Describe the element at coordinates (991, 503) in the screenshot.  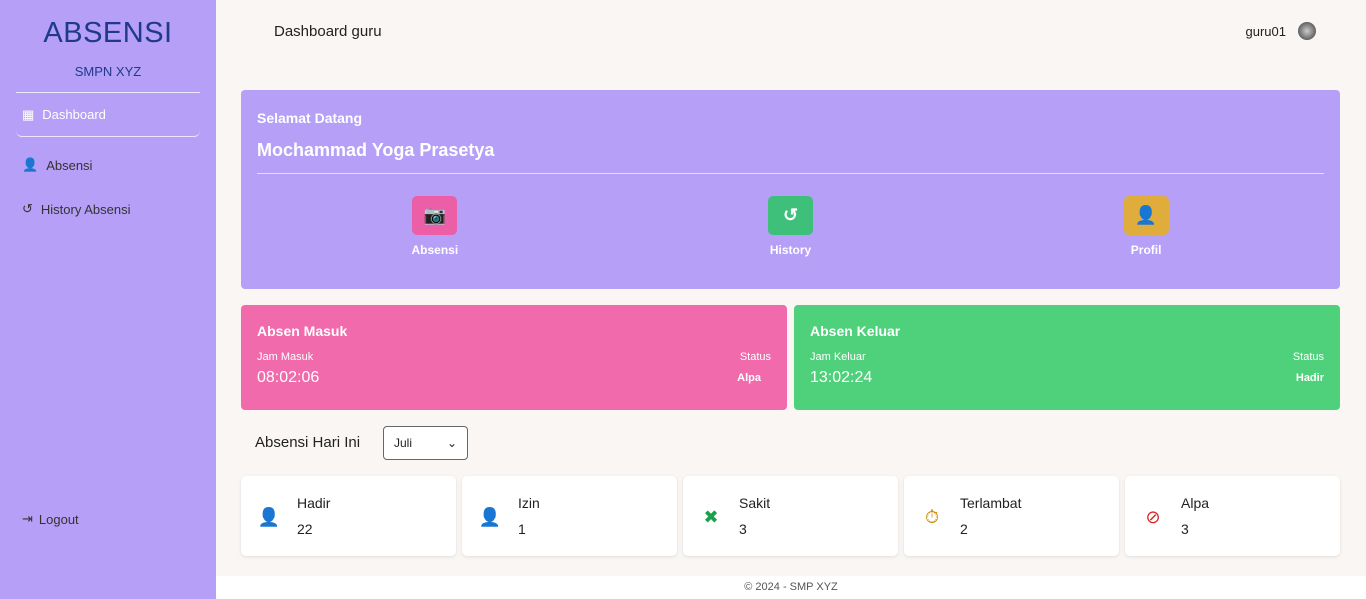
I see `stat-label: Terlambat` at that location.